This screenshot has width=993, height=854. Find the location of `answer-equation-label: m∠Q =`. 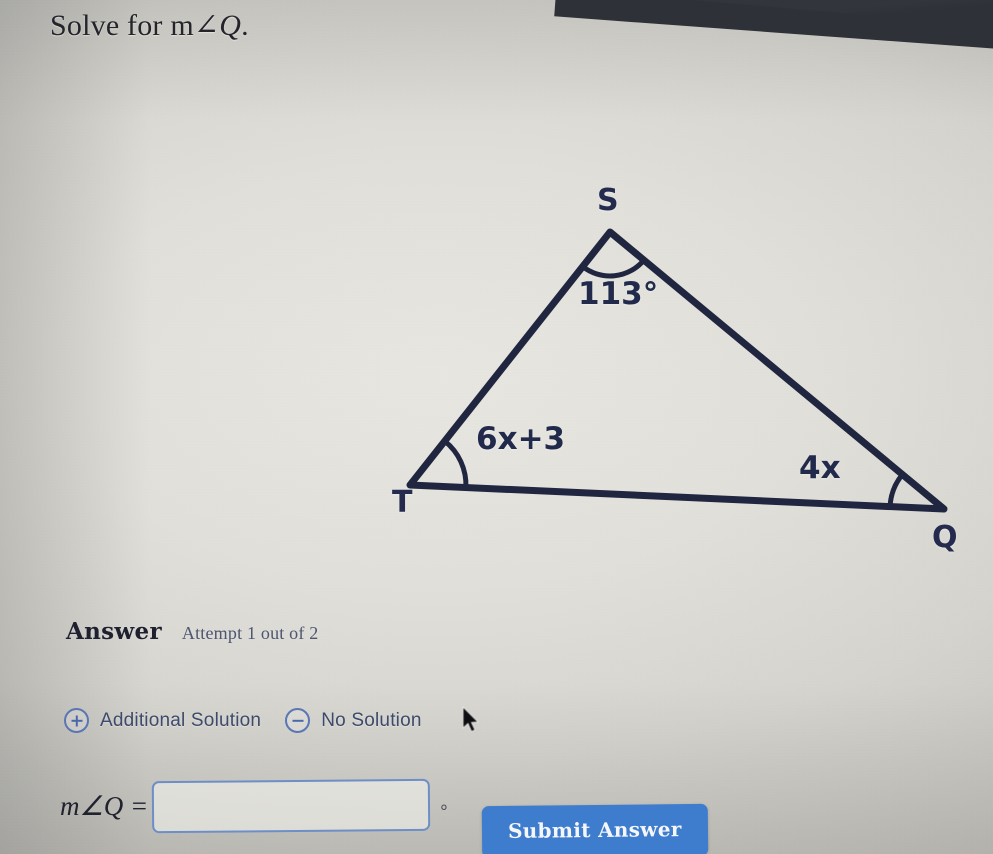

answer-equation-label: m∠Q = is located at coordinates (104, 805).